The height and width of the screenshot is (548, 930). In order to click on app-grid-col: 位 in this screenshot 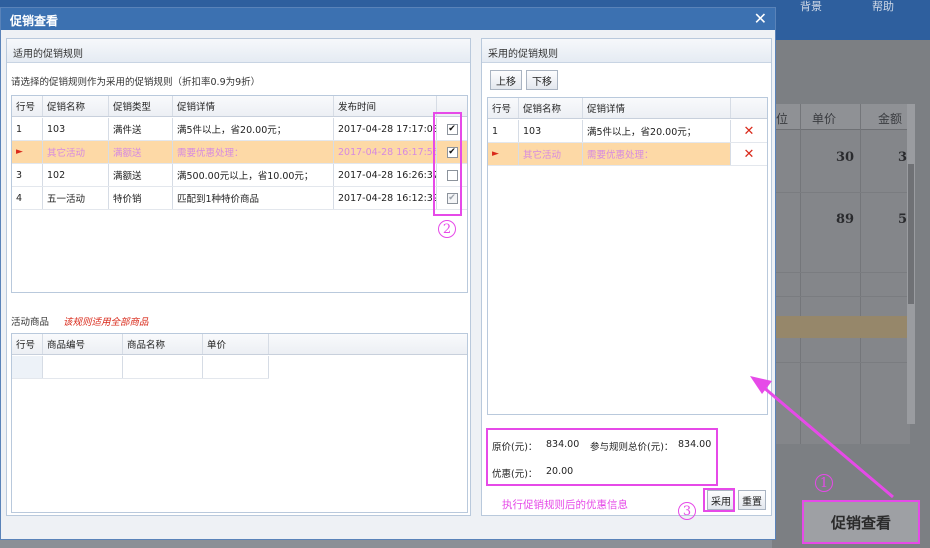, I will do `click(782, 119)`.